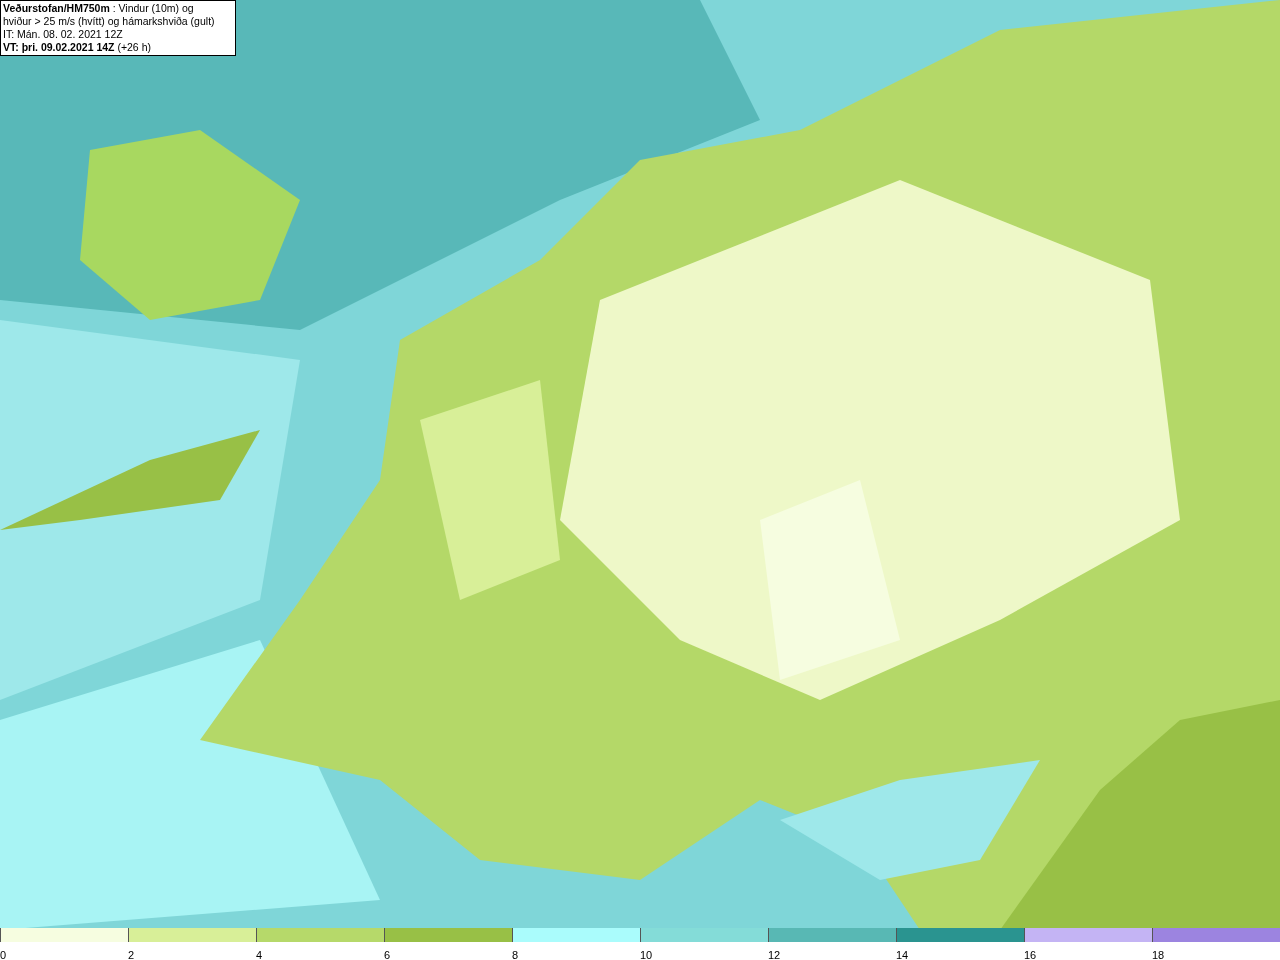 The image size is (1280, 960). I want to click on scale-label: 0, so click(3, 954).